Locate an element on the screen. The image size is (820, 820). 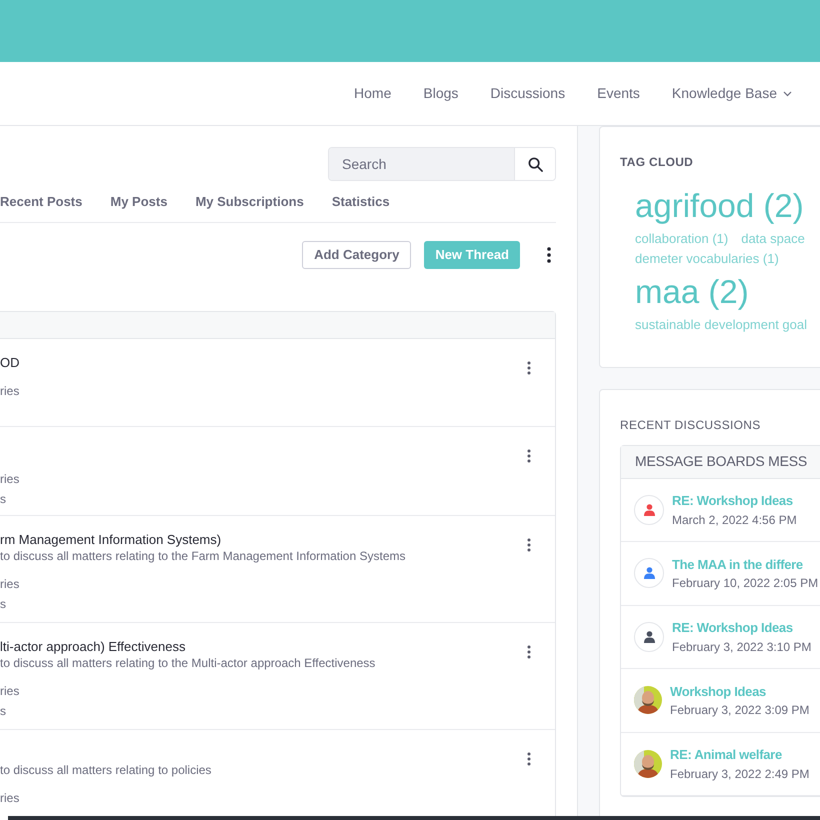
nav-link: Events is located at coordinates (618, 93).